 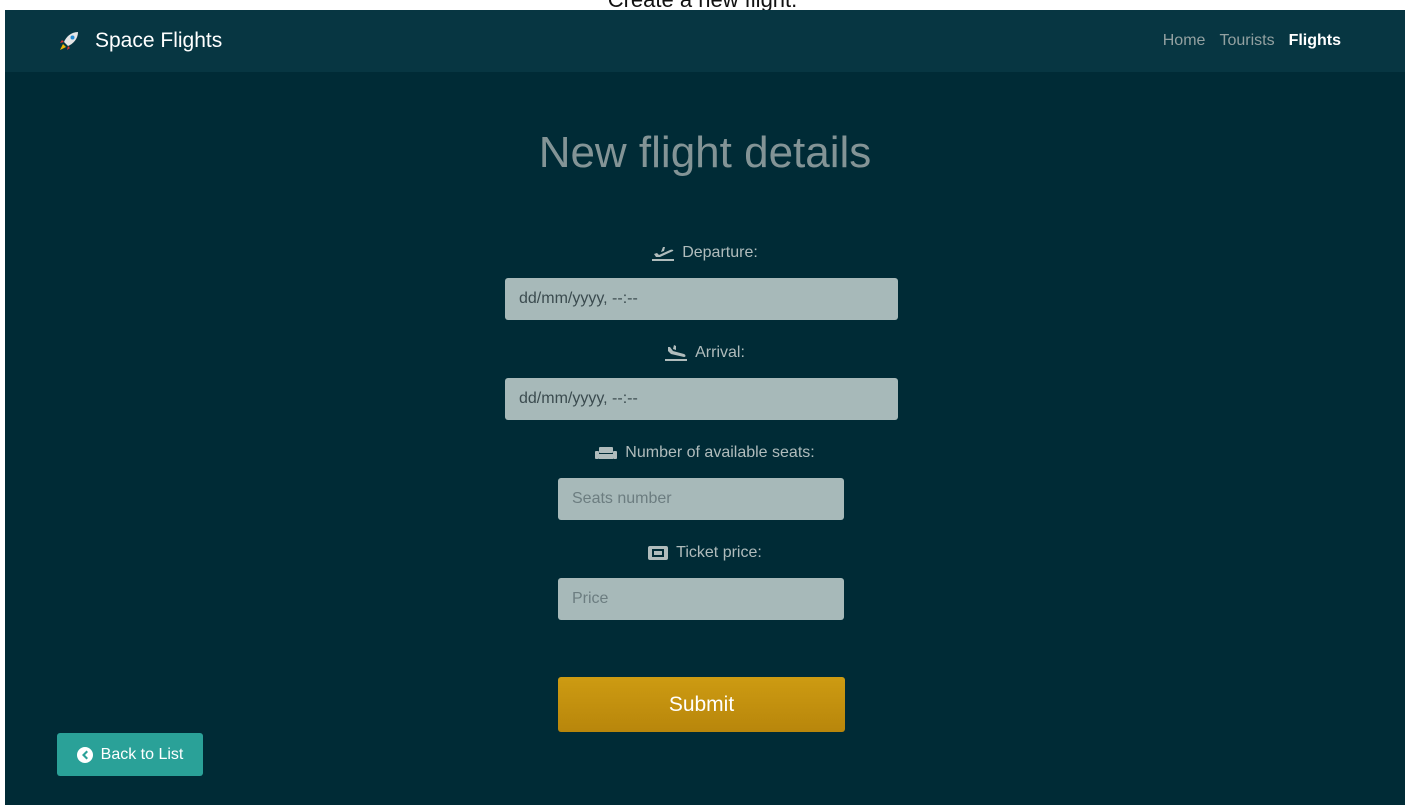 What do you see at coordinates (1246, 41) in the screenshot?
I see `nav-link-tourists: Tourists` at bounding box center [1246, 41].